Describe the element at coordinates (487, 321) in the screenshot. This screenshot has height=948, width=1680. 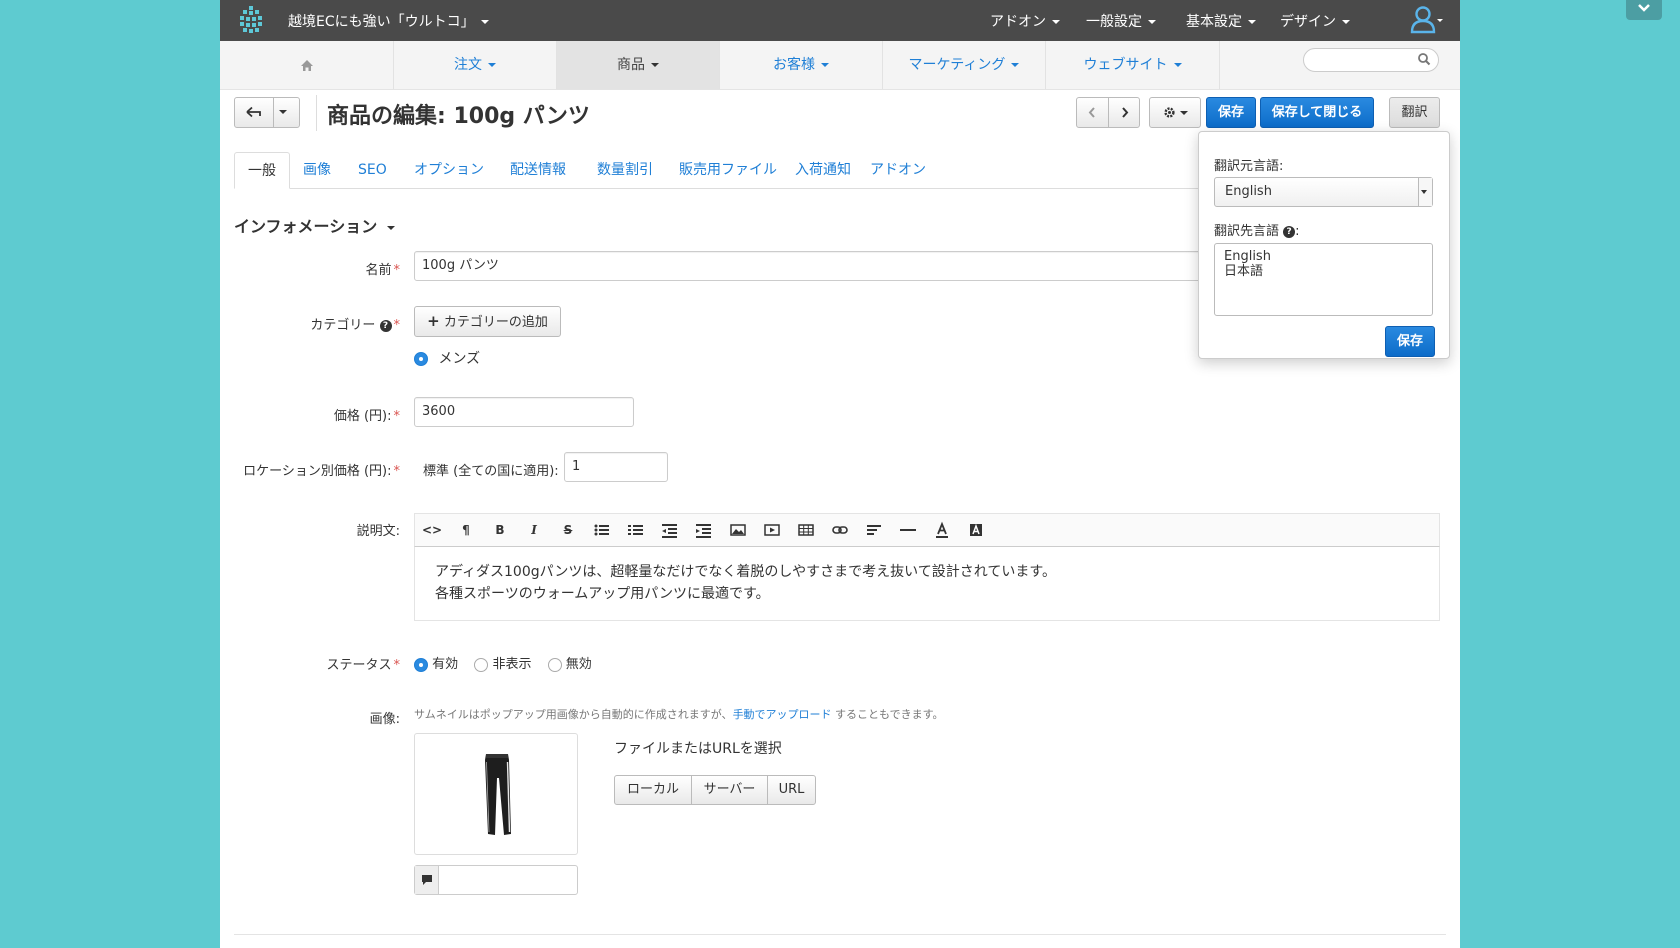
I see `add-category-button: + カテゴリーの追加` at that location.